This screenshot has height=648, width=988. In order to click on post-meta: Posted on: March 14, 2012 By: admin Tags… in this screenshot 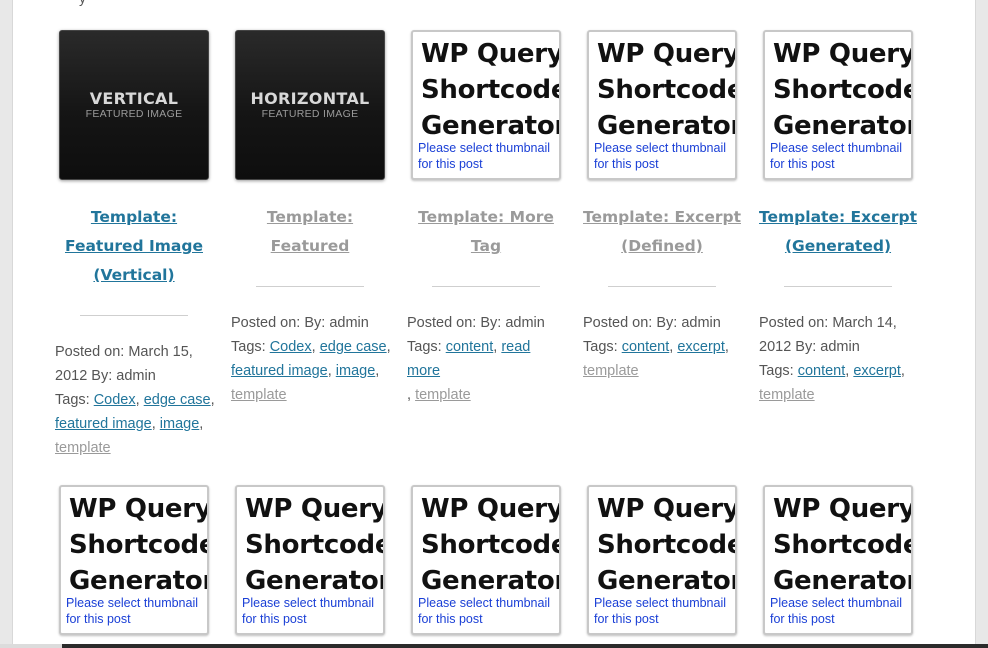, I will do `click(832, 359)`.